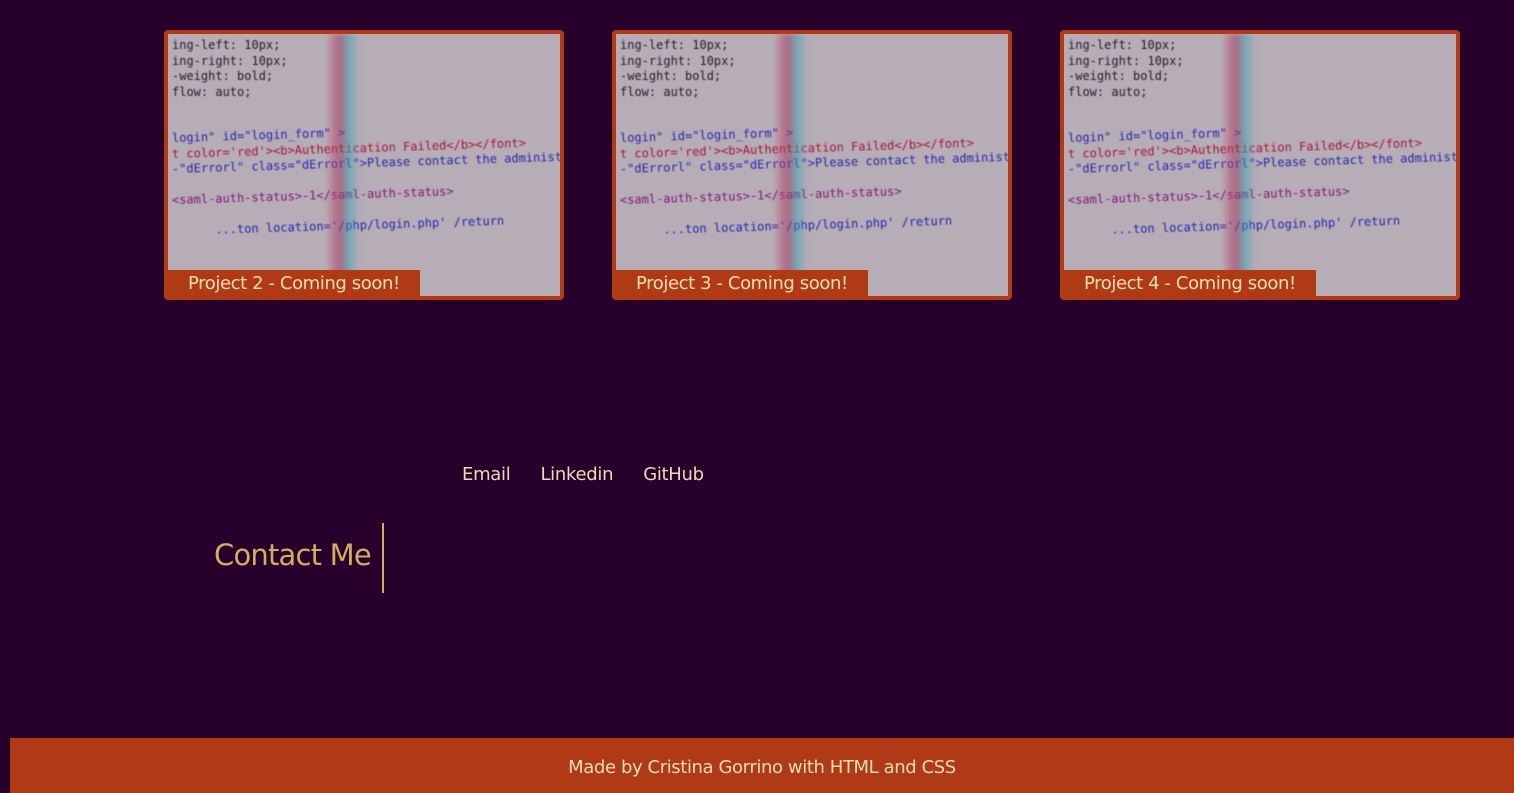 The height and width of the screenshot is (793, 1514). What do you see at coordinates (293, 555) in the screenshot?
I see `contact-title: Contact Me` at bounding box center [293, 555].